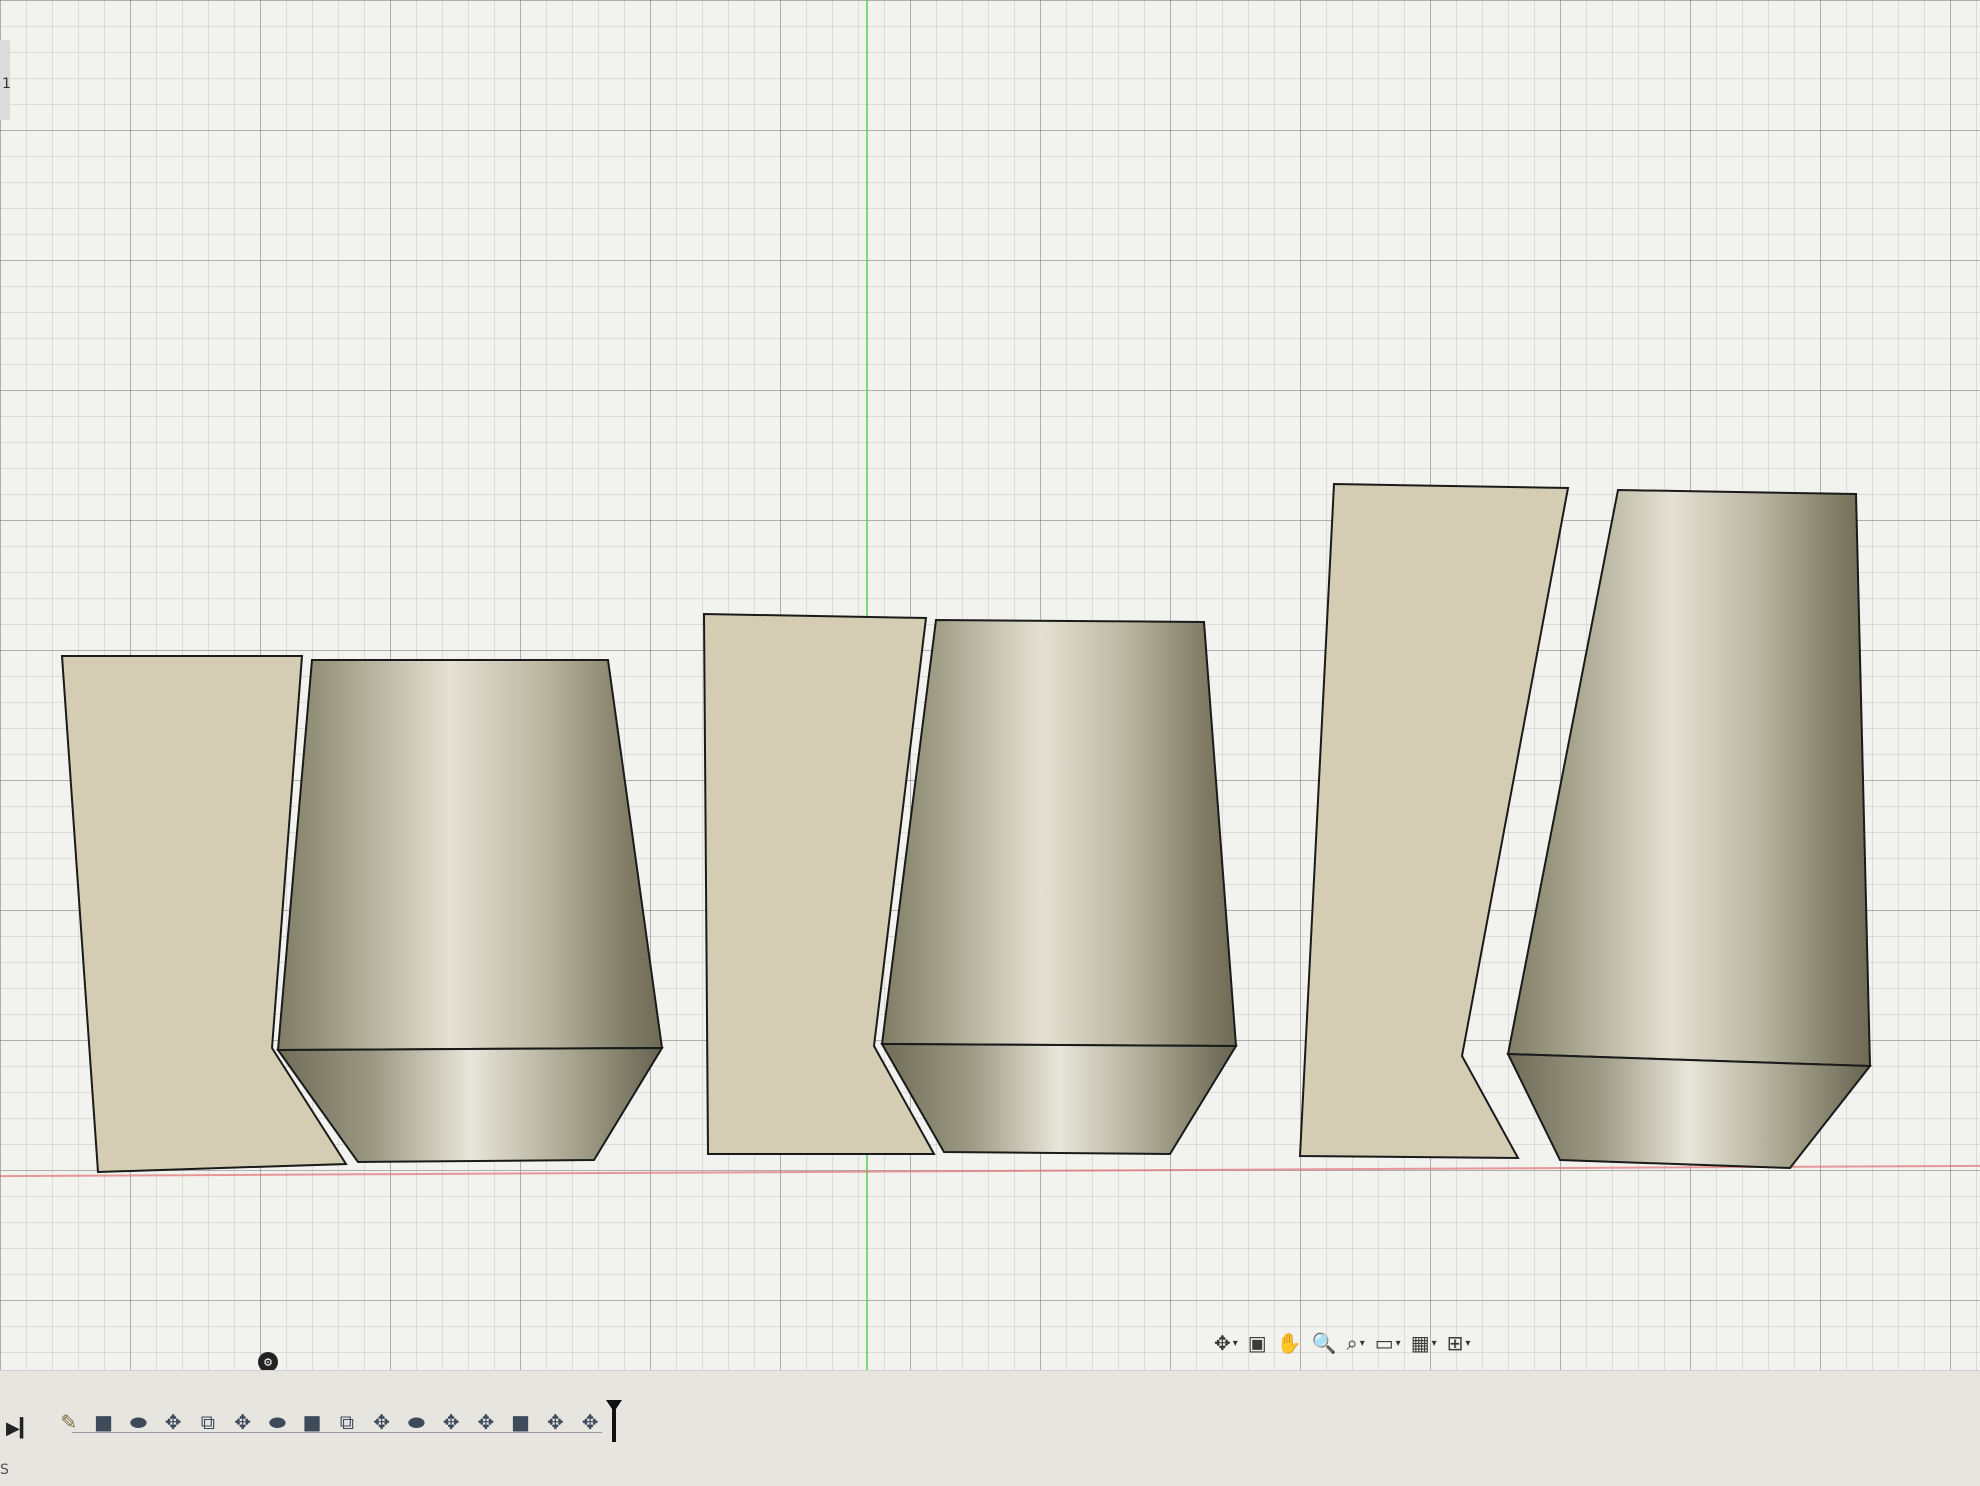 This screenshot has width=1980, height=1486. What do you see at coordinates (1059, 833) in the screenshot?
I see `revolved-body-2-upper` at bounding box center [1059, 833].